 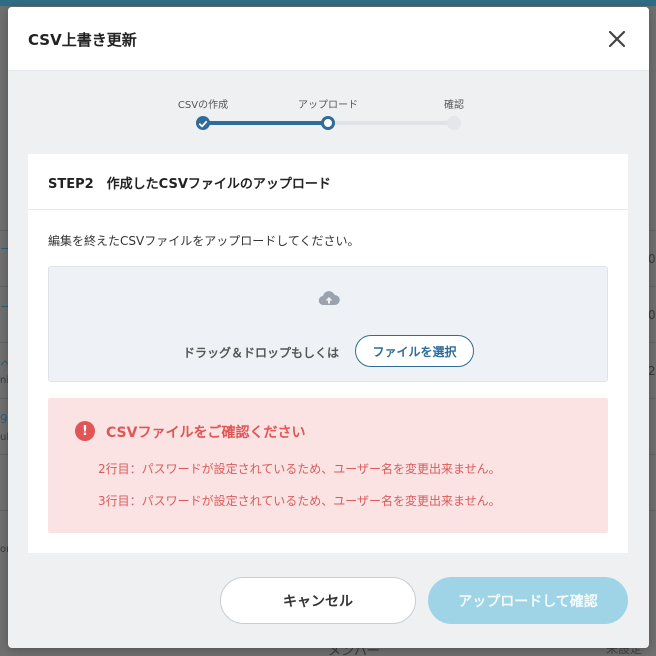 I want to click on card-title: STEP2 作成したCSVファイルのアップロード, so click(x=189, y=184).